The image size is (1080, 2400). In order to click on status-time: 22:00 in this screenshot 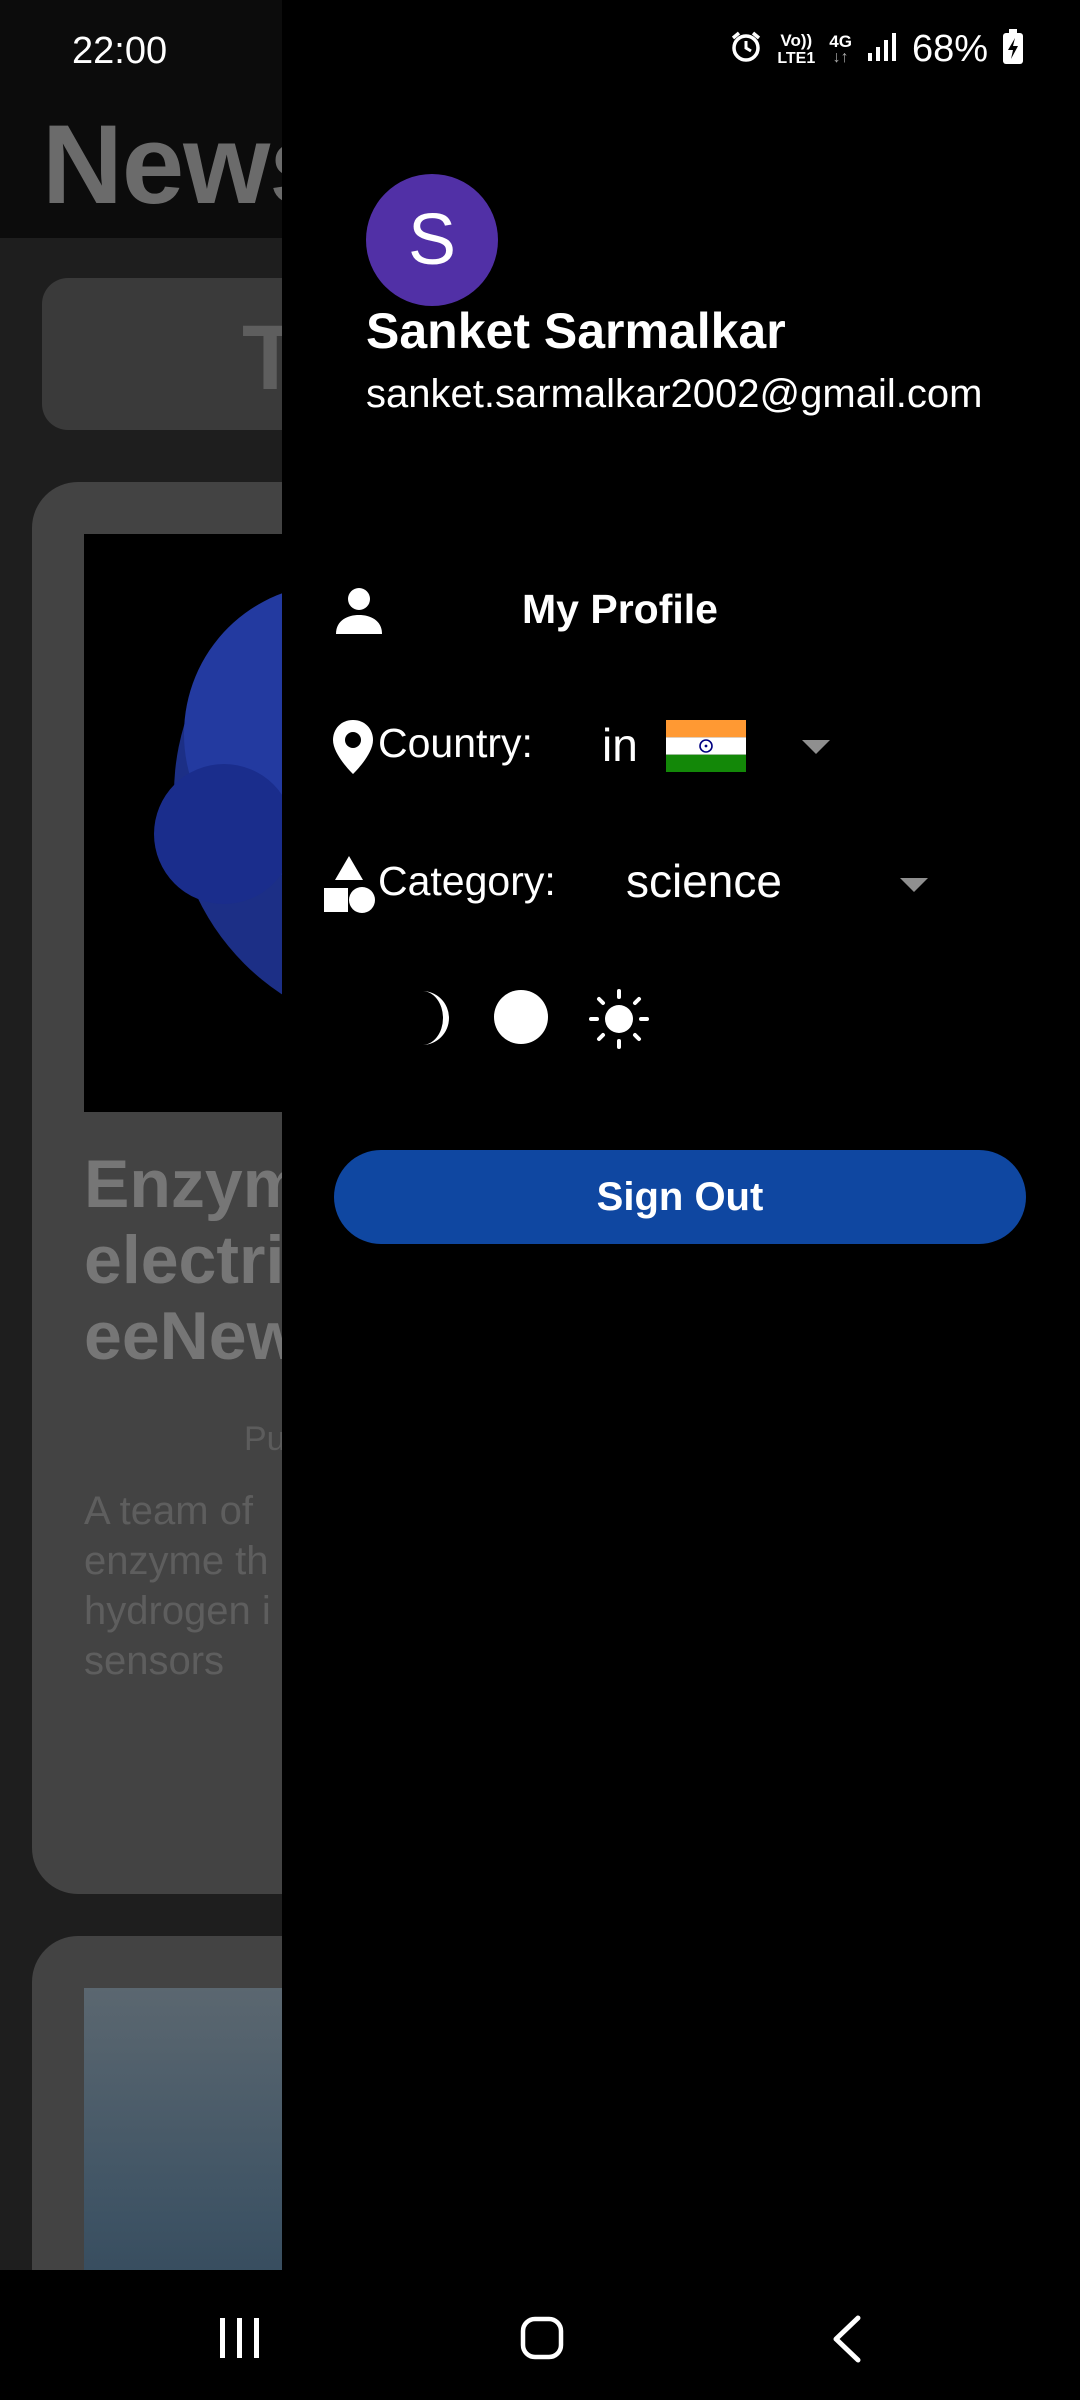, I will do `click(120, 51)`.